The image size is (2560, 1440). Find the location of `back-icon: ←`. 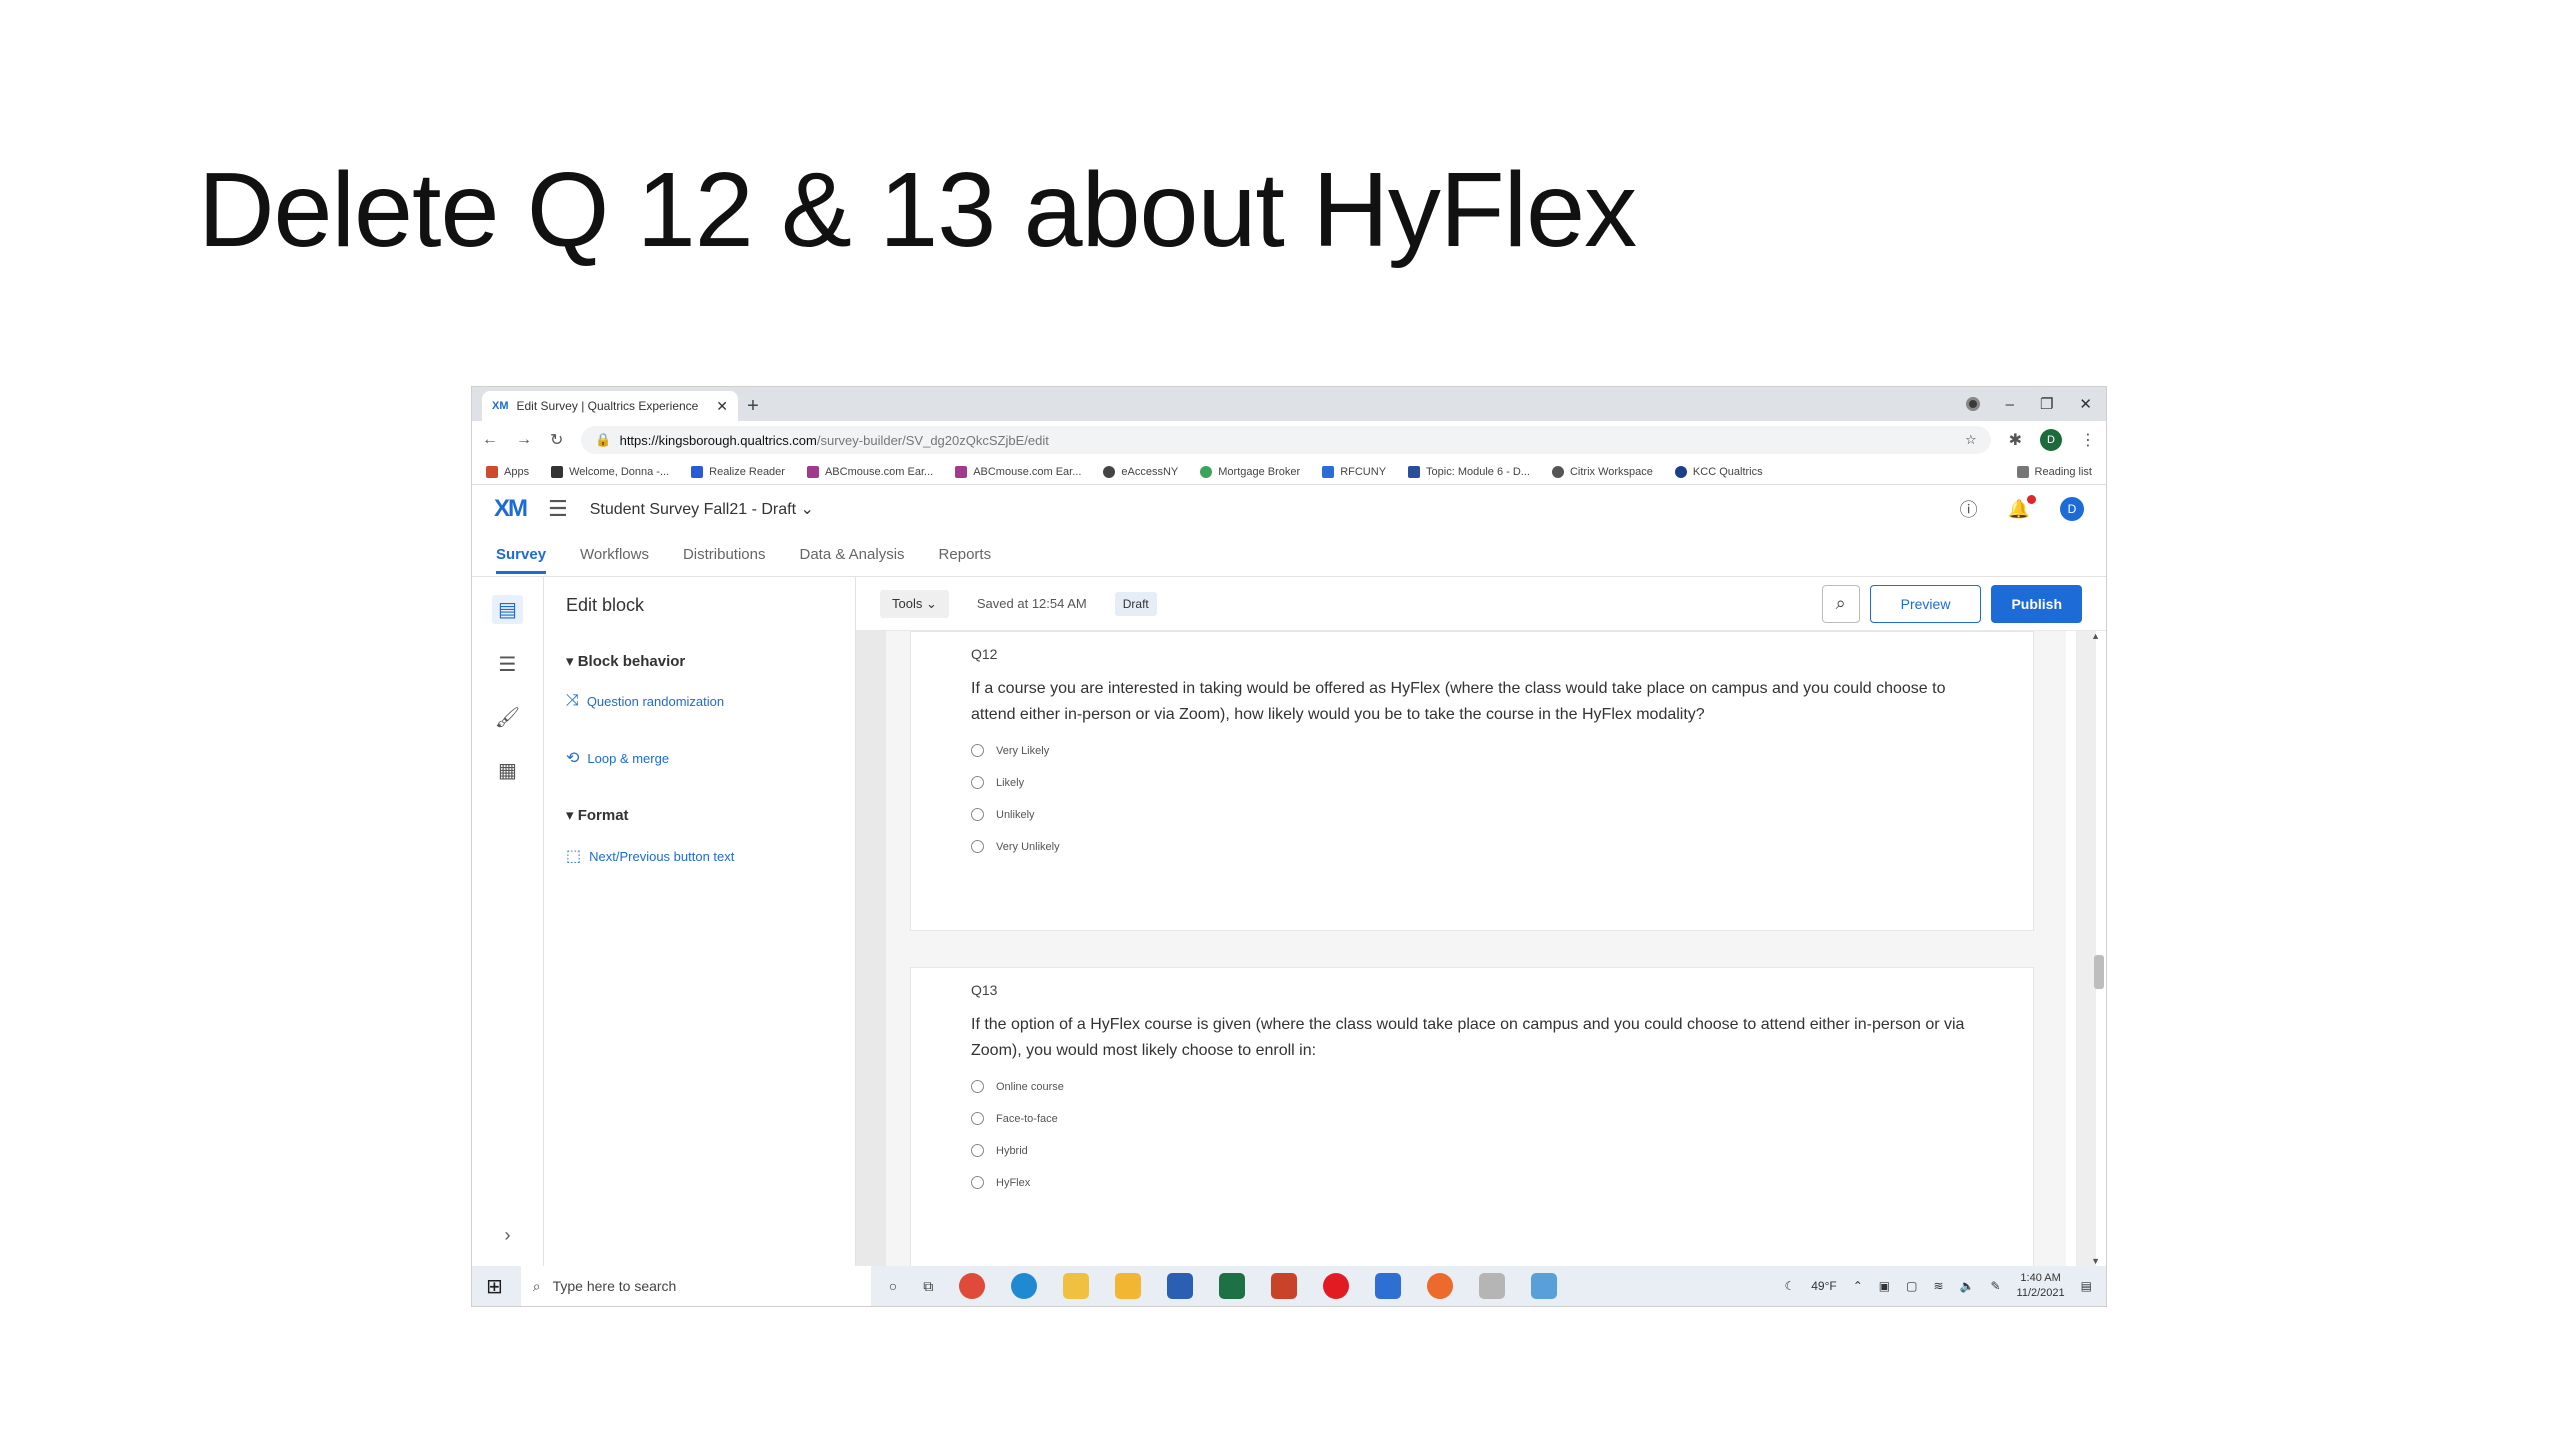

back-icon: ← is located at coordinates (490, 440).